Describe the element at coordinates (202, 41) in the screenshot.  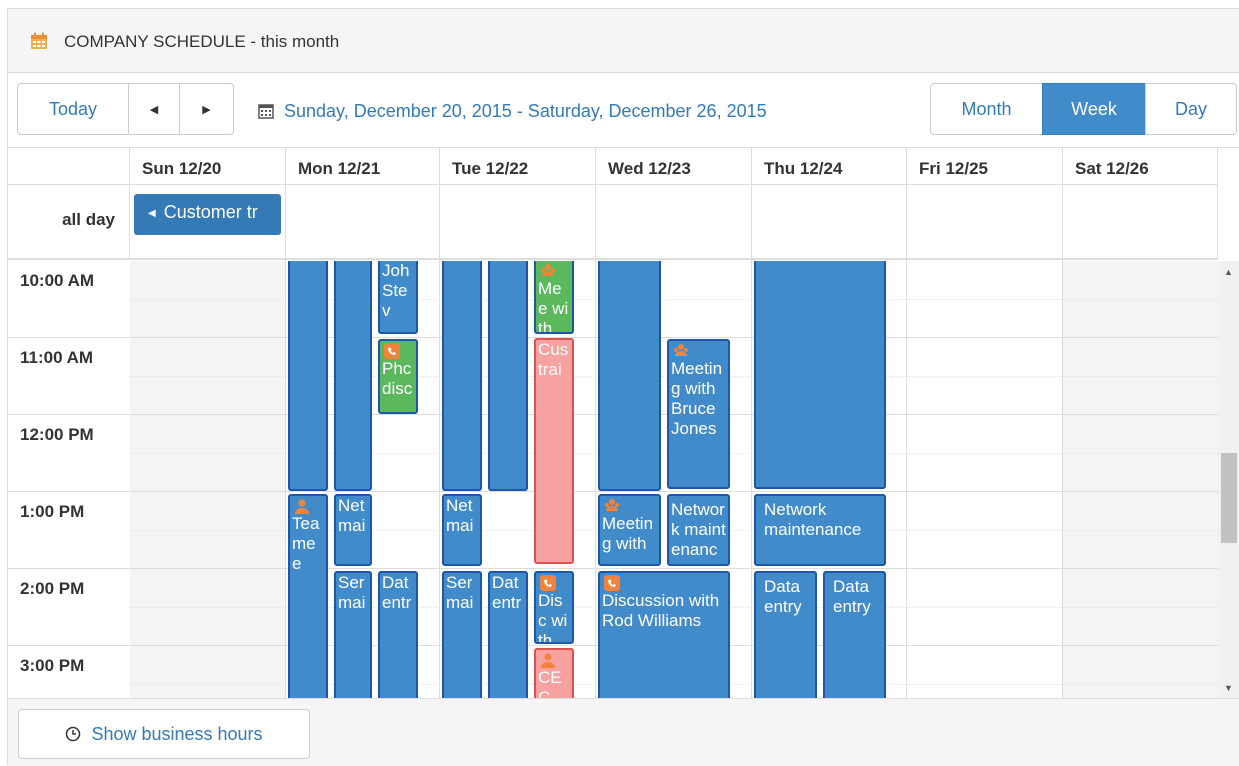
I see `panel-title: COMPANY SCHEDULE - this month` at that location.